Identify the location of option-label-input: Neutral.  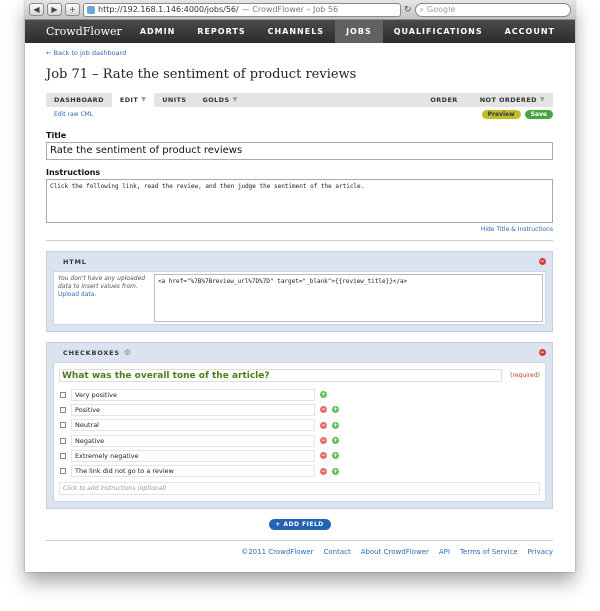
(193, 425).